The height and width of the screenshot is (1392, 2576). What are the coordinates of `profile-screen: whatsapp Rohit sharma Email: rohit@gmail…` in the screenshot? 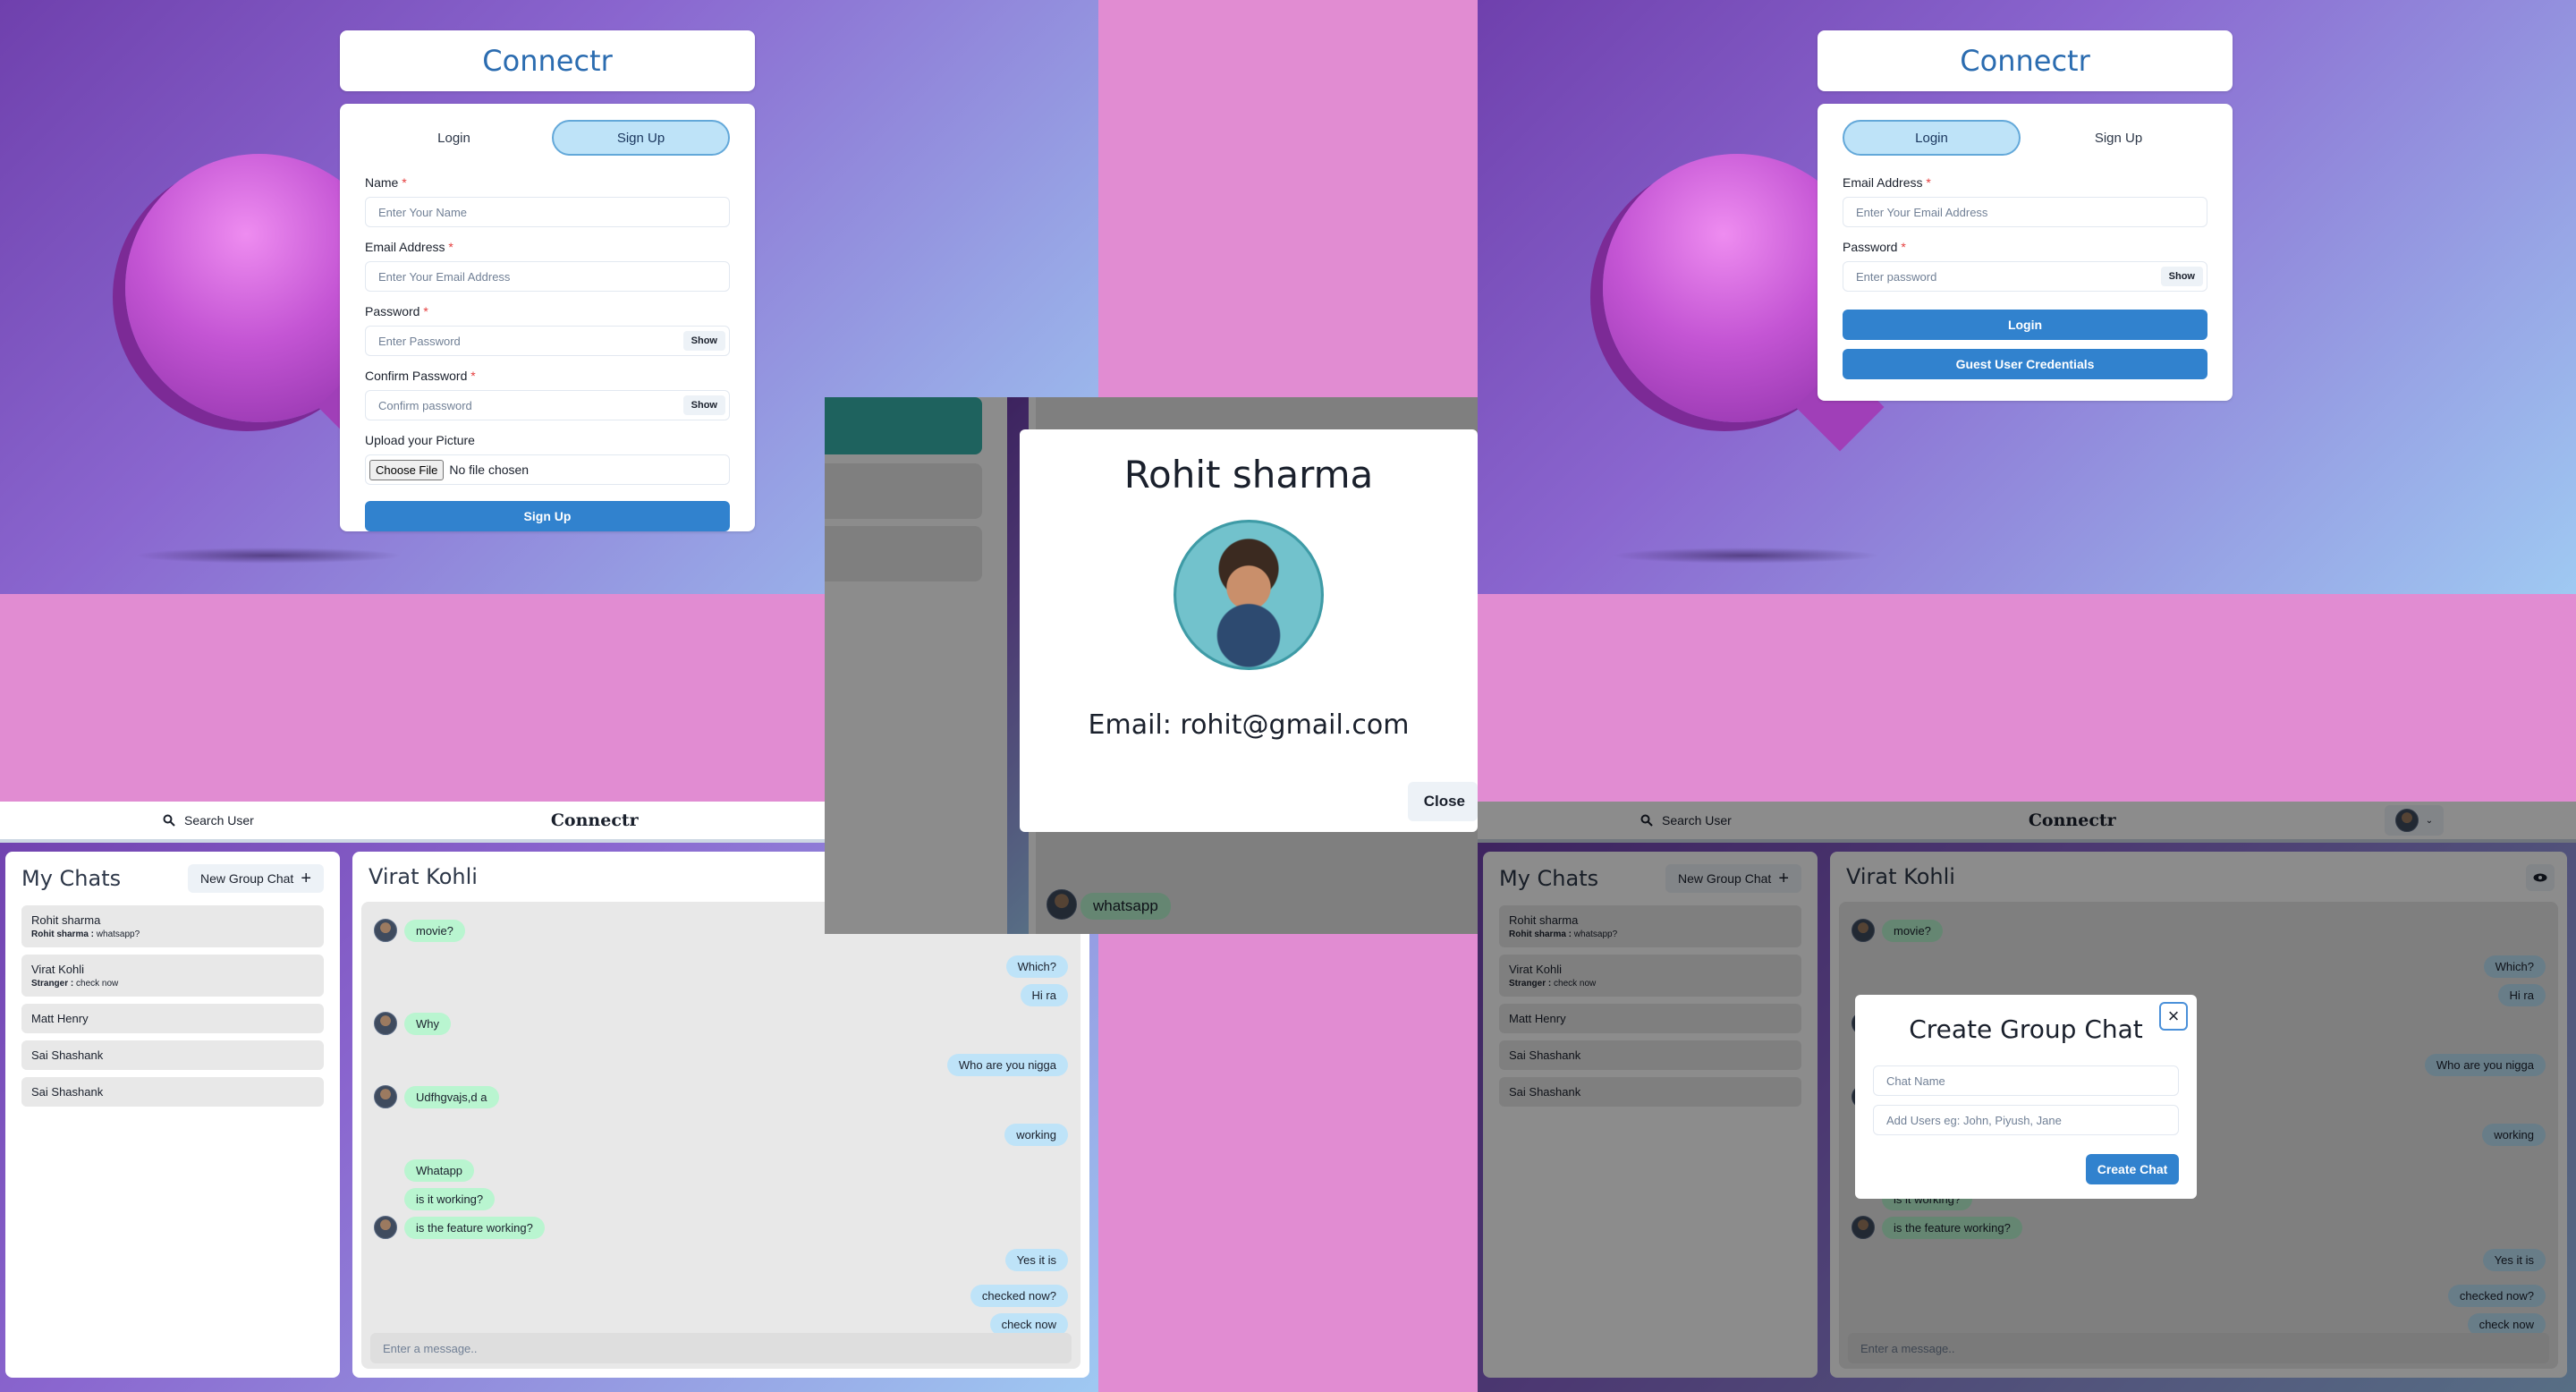 It's located at (1151, 665).